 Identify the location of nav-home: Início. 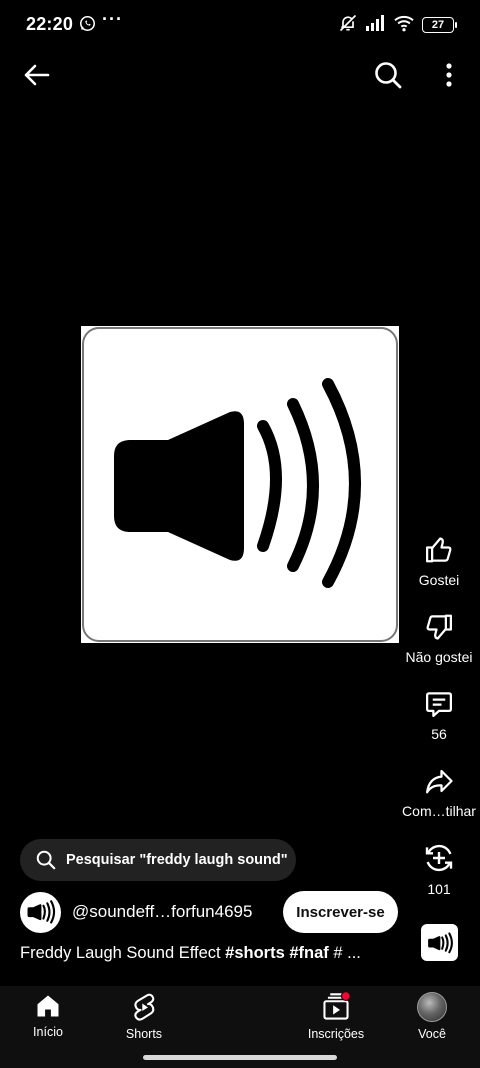
(48, 1015).